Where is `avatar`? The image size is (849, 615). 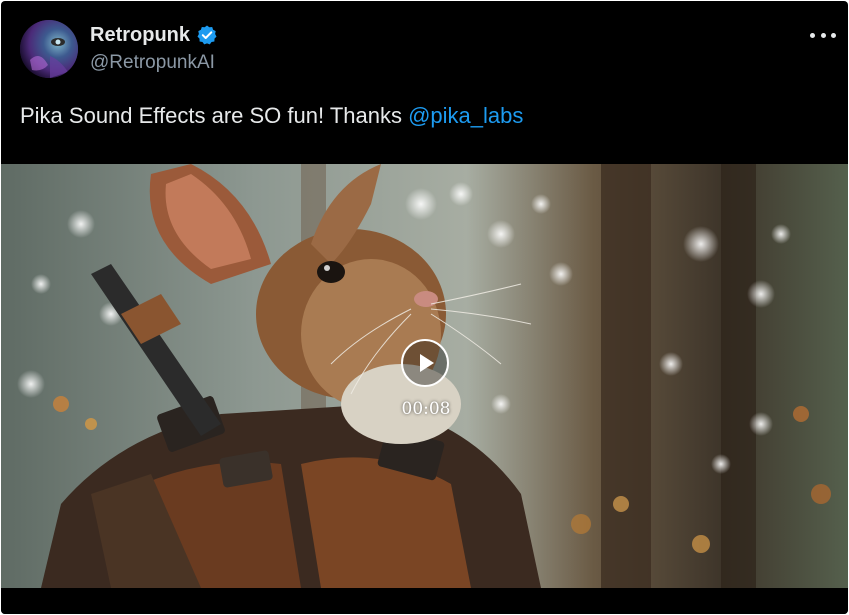
avatar is located at coordinates (49, 49).